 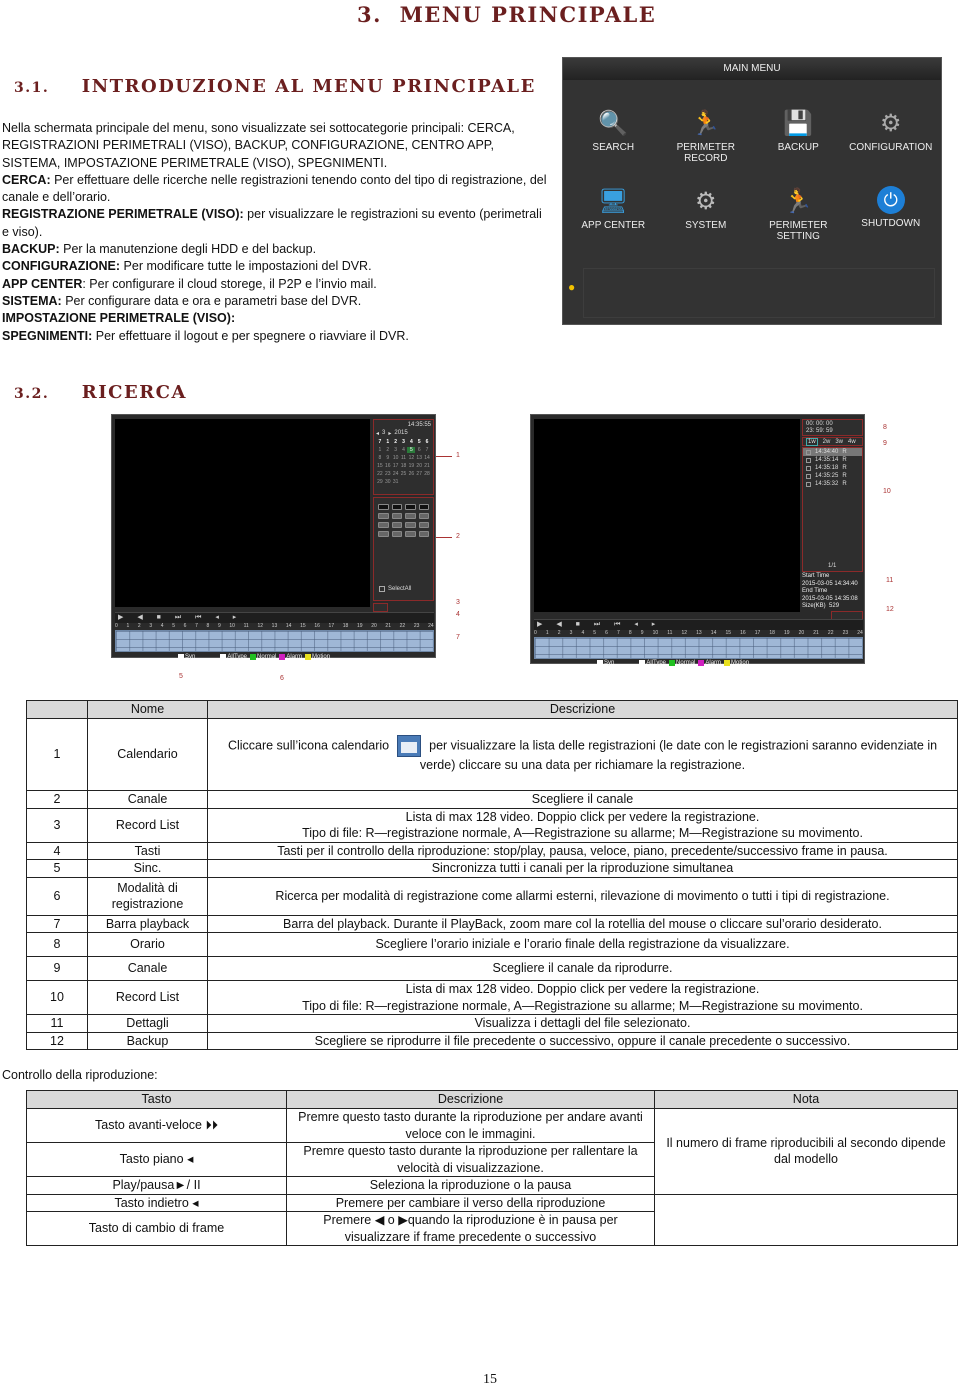 I want to click on start-time-field: 00: 00: 00, so click(x=832, y=424).